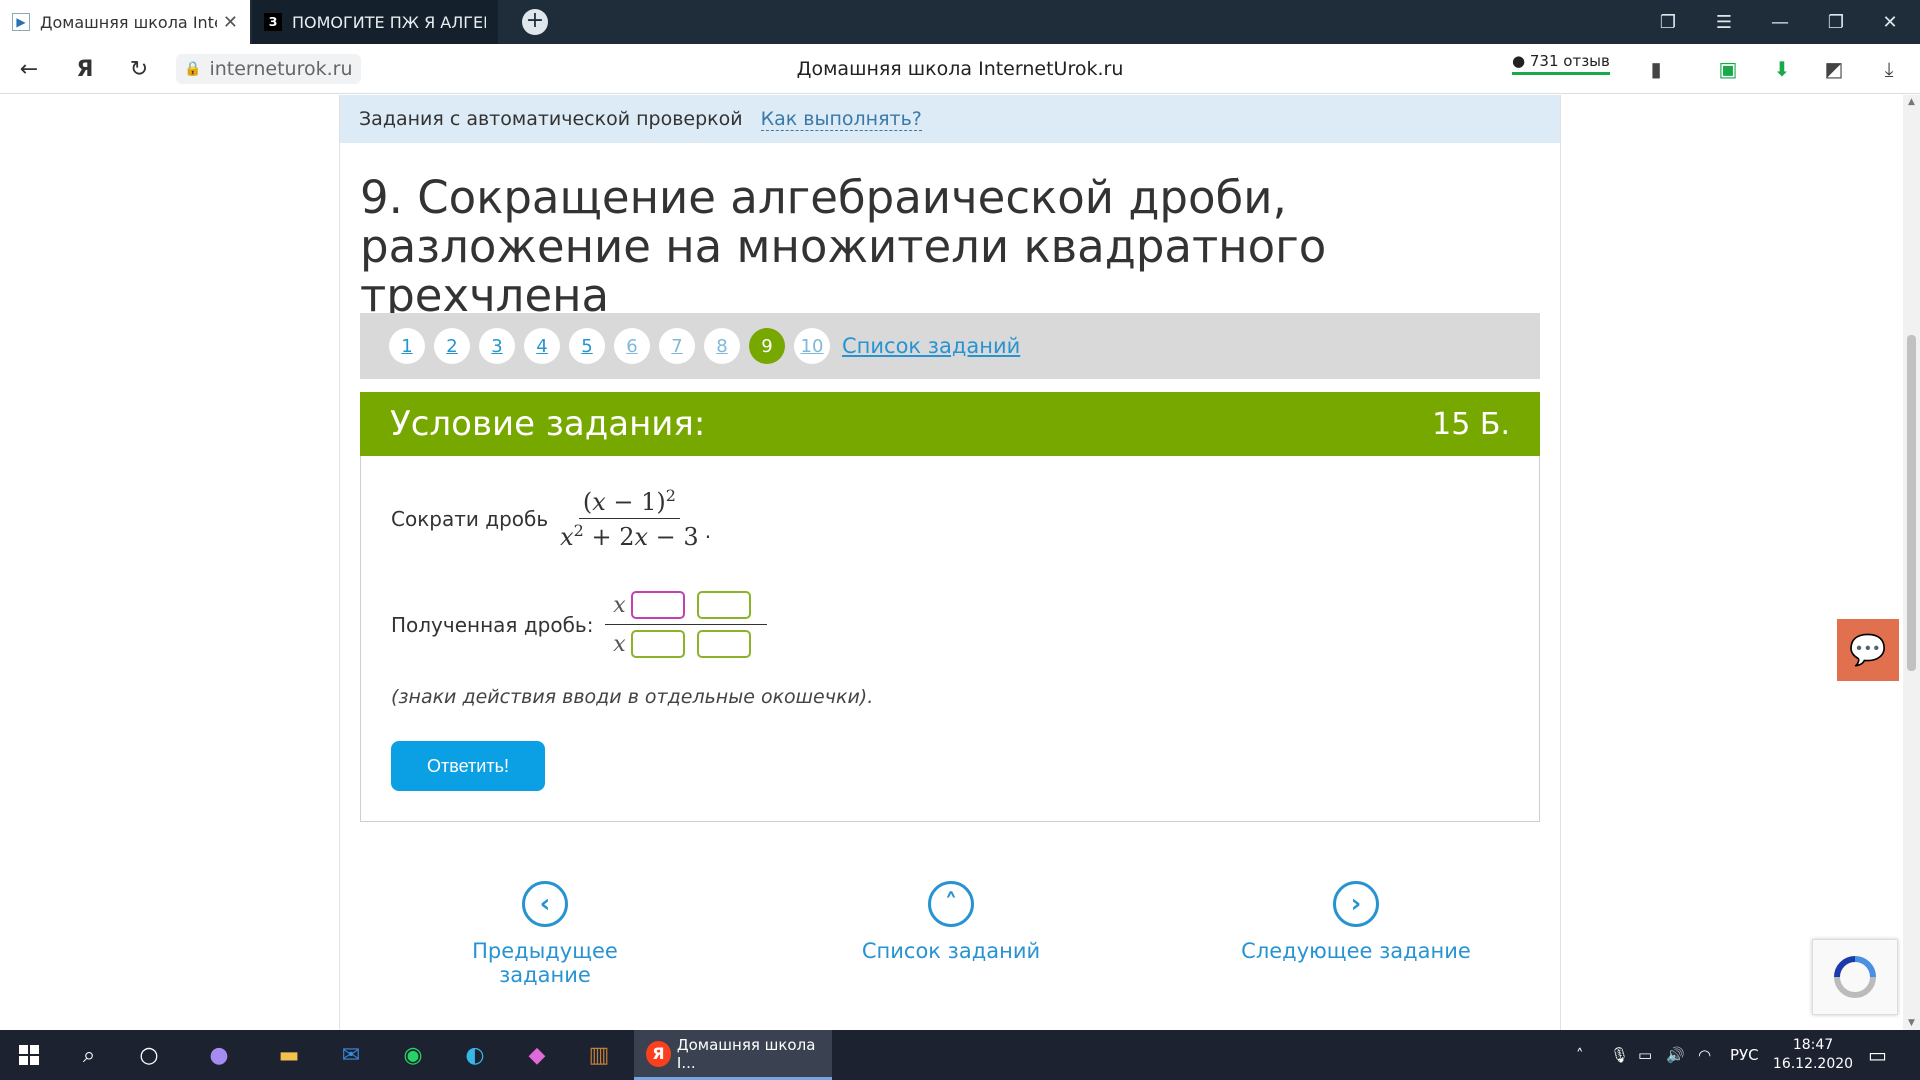 The width and height of the screenshot is (1920, 1080). Describe the element at coordinates (128, 22) in the screenshot. I see `tab-title: Домашняя школа Inter` at that location.